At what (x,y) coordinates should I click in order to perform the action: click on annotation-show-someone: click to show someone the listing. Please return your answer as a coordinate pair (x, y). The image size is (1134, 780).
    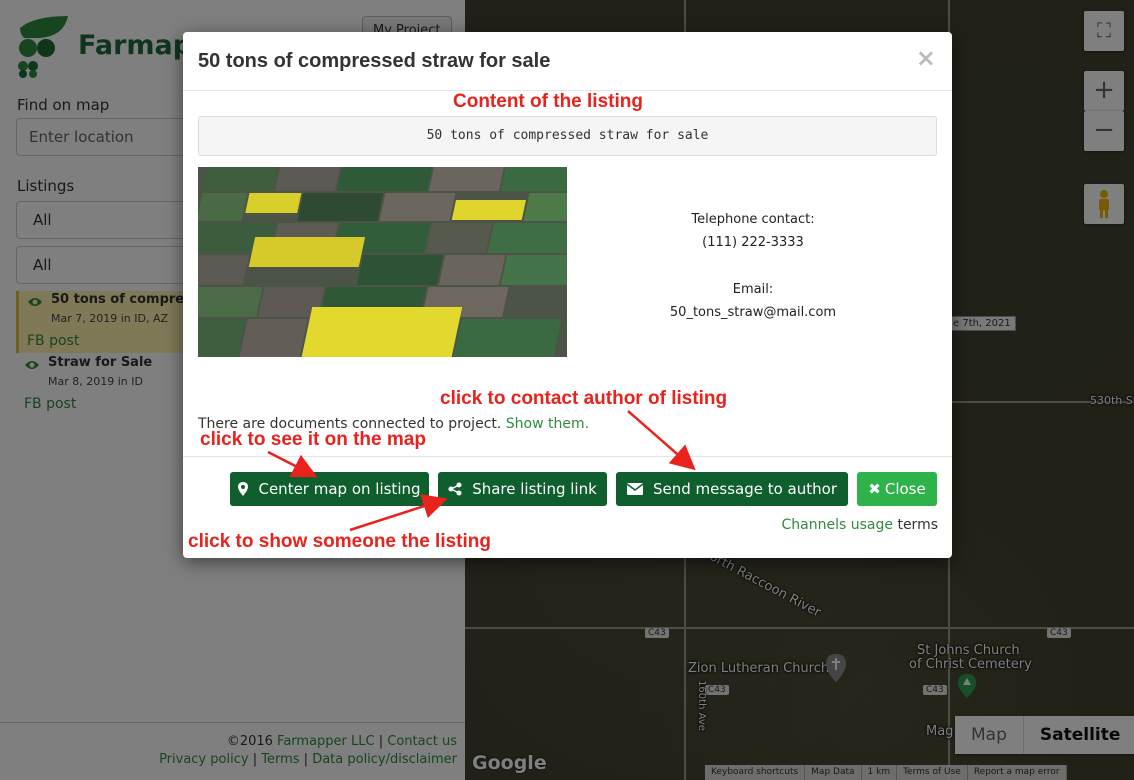
    Looking at the image, I should click on (339, 541).